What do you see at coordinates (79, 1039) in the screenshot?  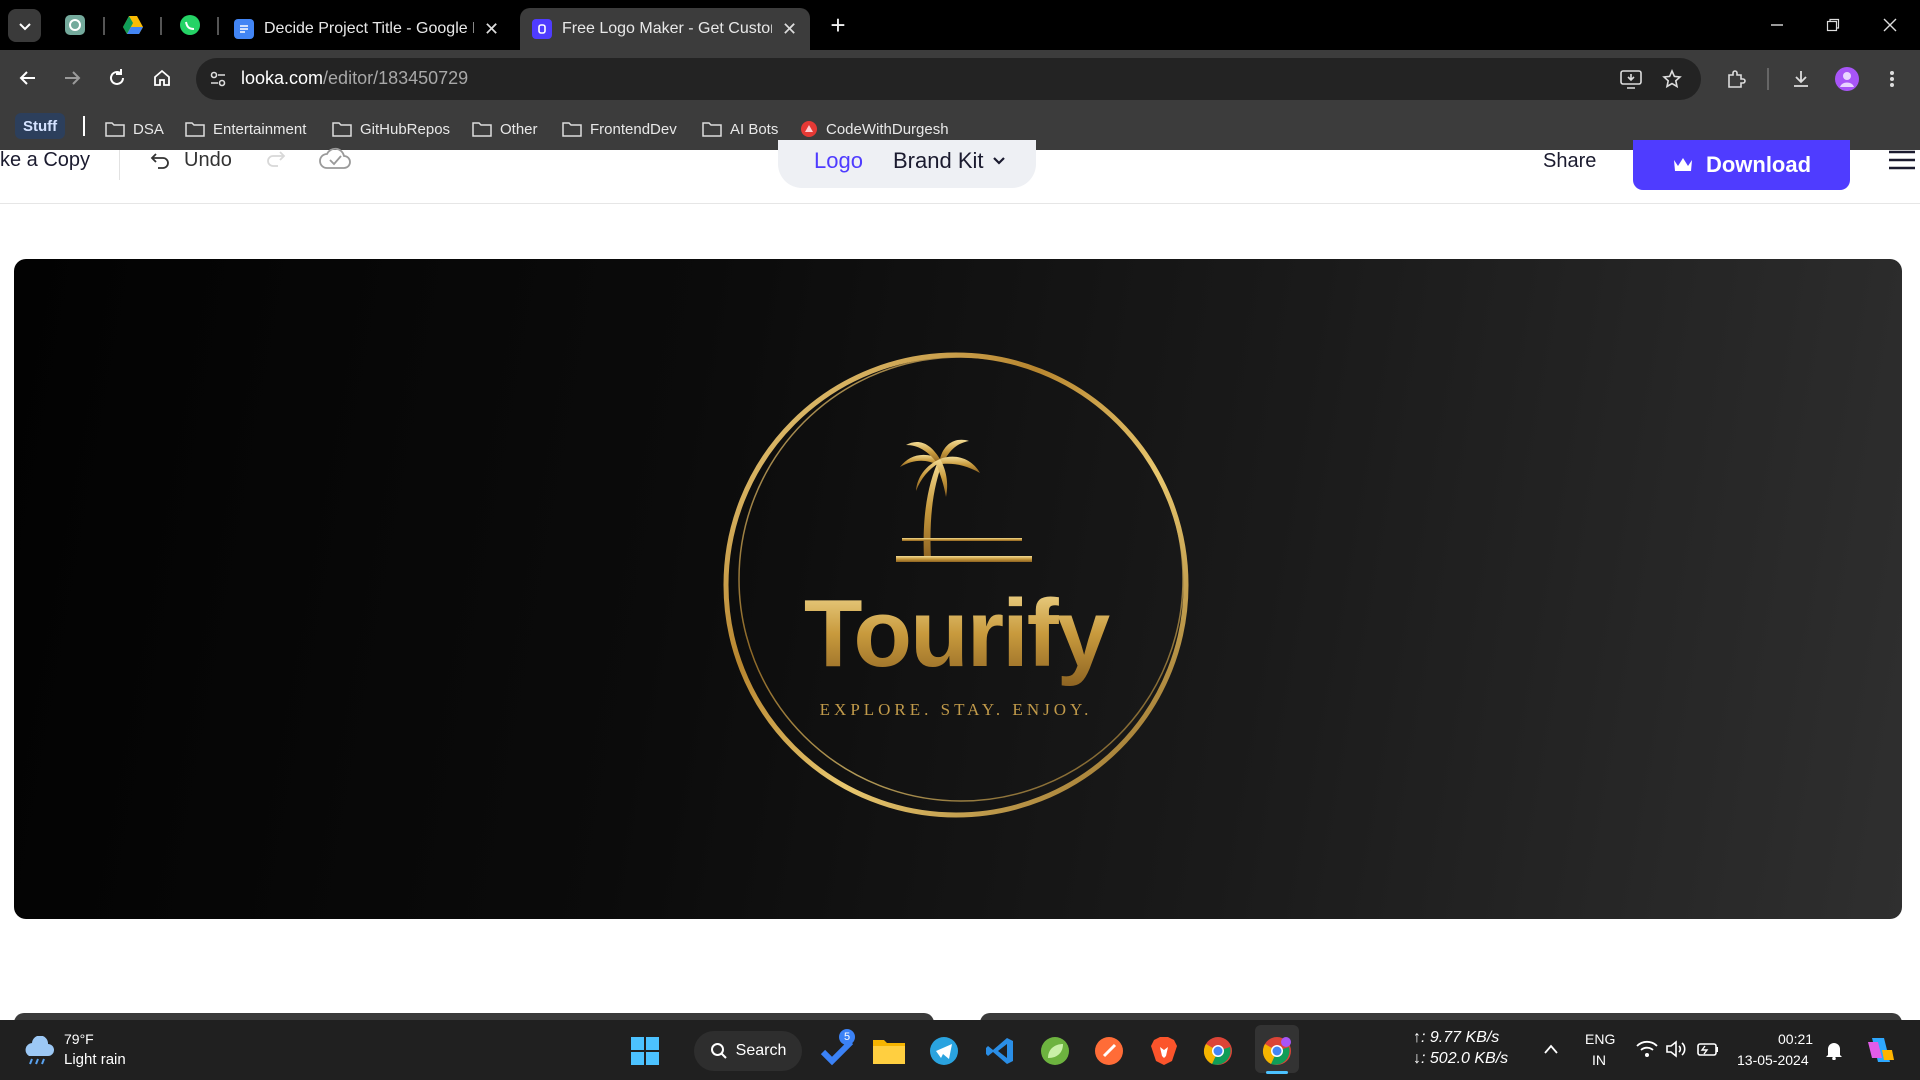 I see `weather-temp: 79°F` at bounding box center [79, 1039].